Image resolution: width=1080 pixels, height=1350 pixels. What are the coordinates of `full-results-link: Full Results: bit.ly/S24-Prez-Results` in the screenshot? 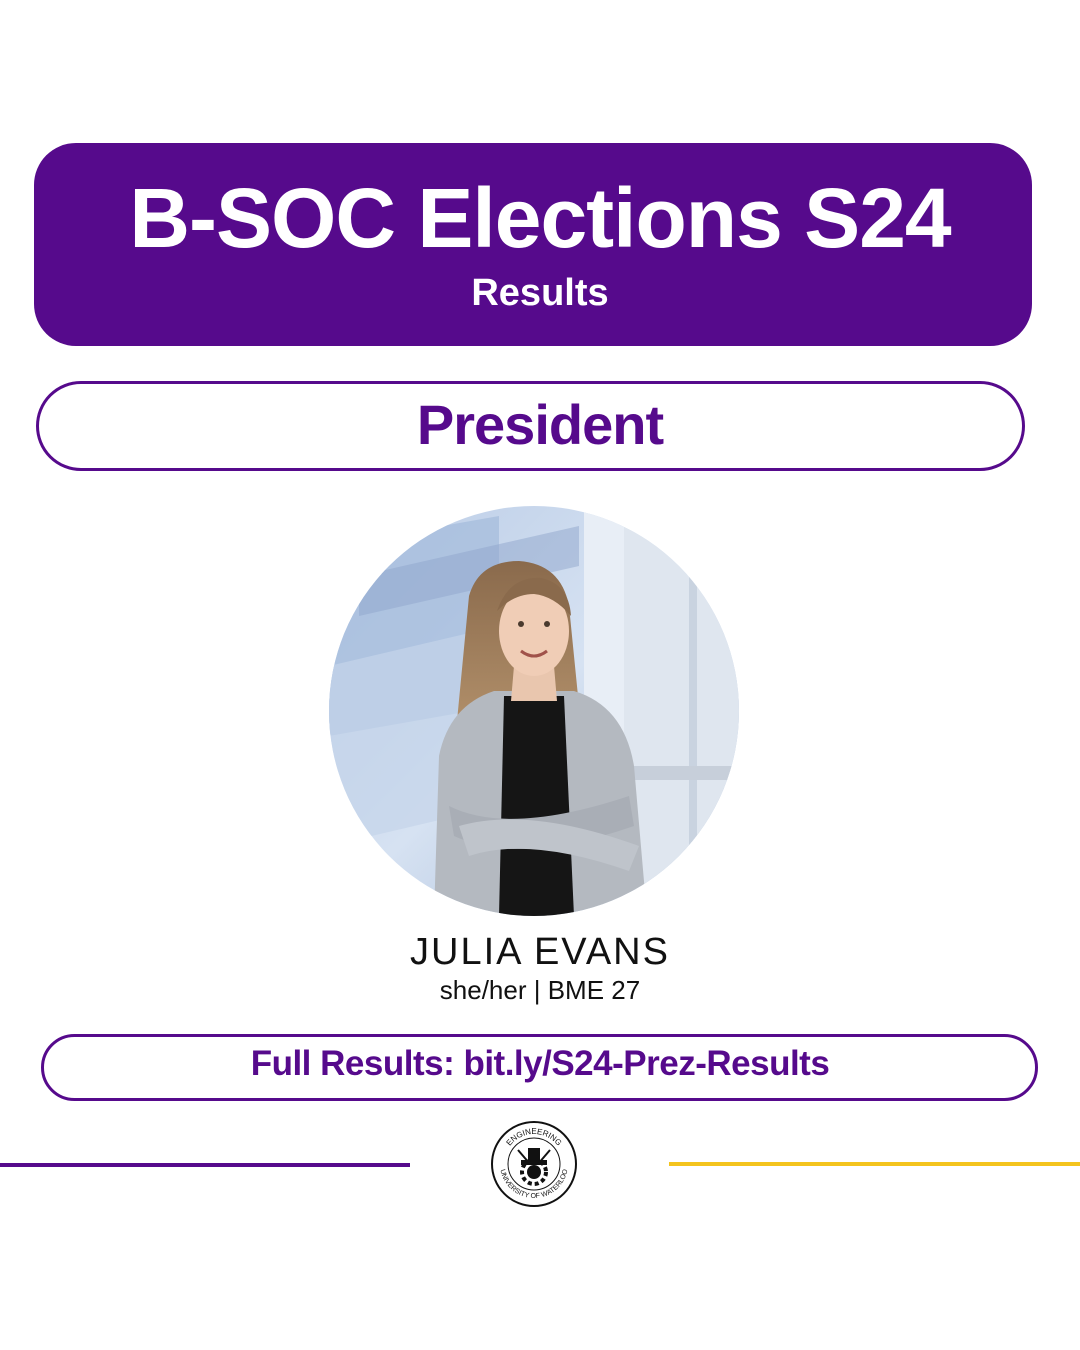 It's located at (540, 1064).